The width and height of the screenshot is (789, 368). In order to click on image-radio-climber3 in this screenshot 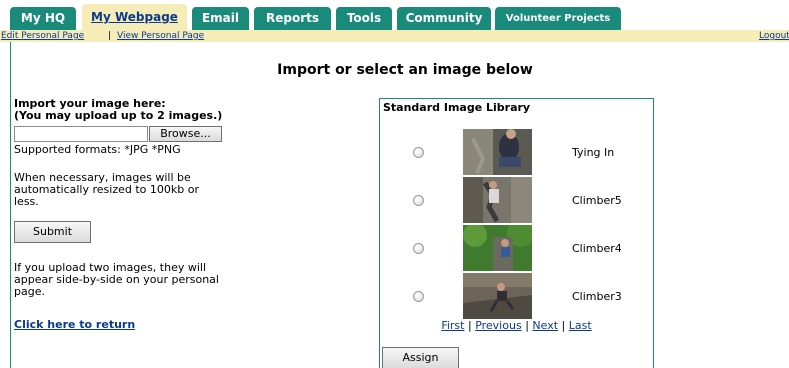, I will do `click(418, 296)`.